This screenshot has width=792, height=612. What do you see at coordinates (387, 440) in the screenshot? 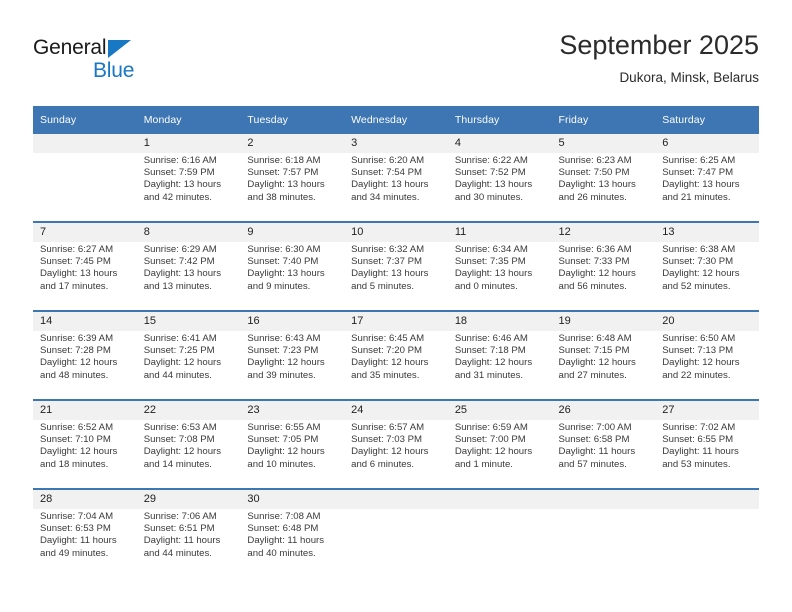
I see `sunset-text: Sunset: 7:03 PM` at bounding box center [387, 440].